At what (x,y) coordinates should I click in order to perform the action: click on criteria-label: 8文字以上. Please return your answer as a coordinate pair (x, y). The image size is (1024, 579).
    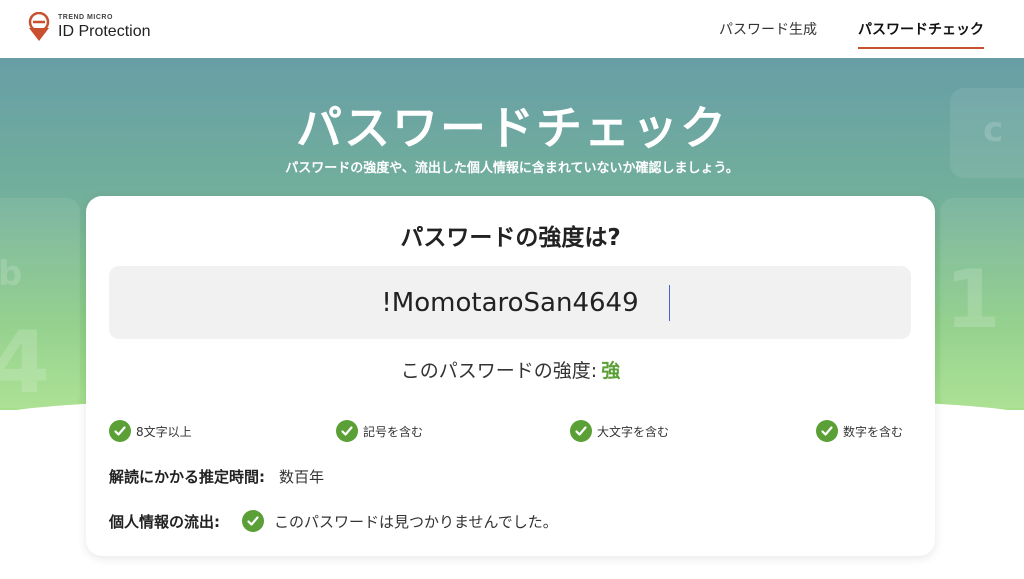
    Looking at the image, I should click on (164, 431).